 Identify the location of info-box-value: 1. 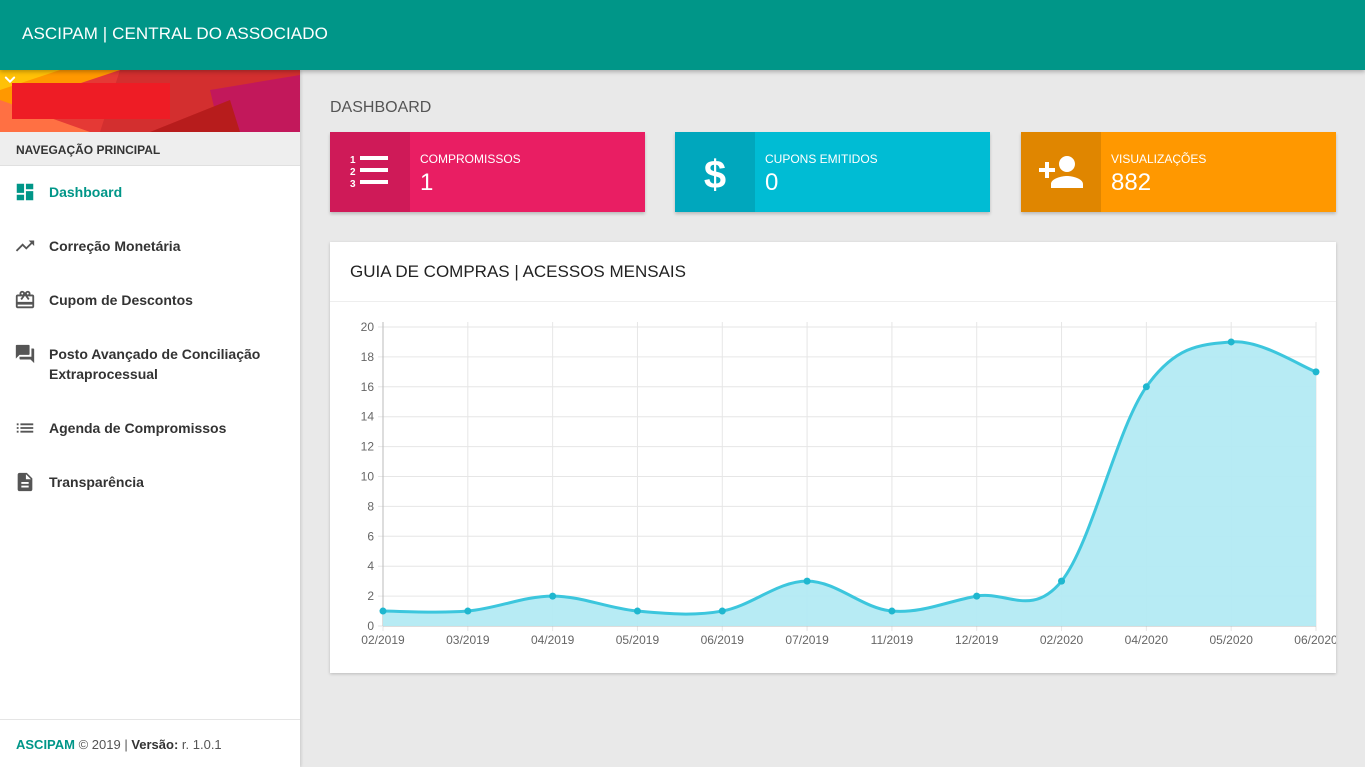
(427, 182).